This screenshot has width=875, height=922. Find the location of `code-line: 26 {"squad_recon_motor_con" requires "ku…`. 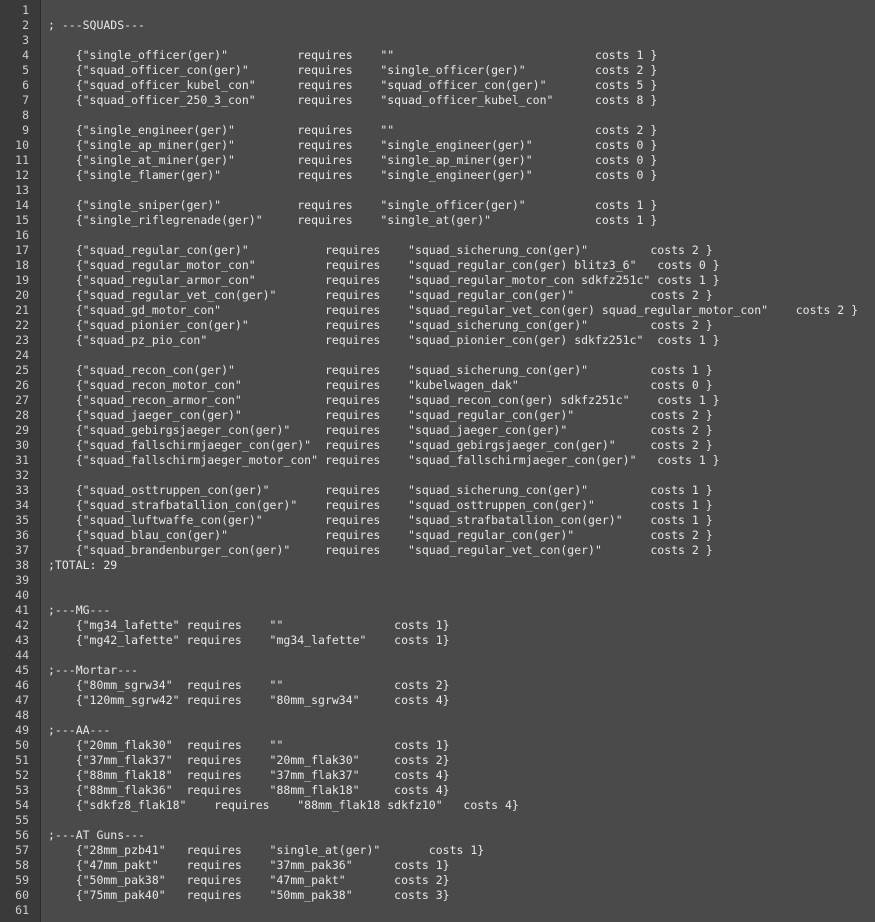

code-line: 26 {"squad_recon_motor_con" requires "ku… is located at coordinates (437, 385).